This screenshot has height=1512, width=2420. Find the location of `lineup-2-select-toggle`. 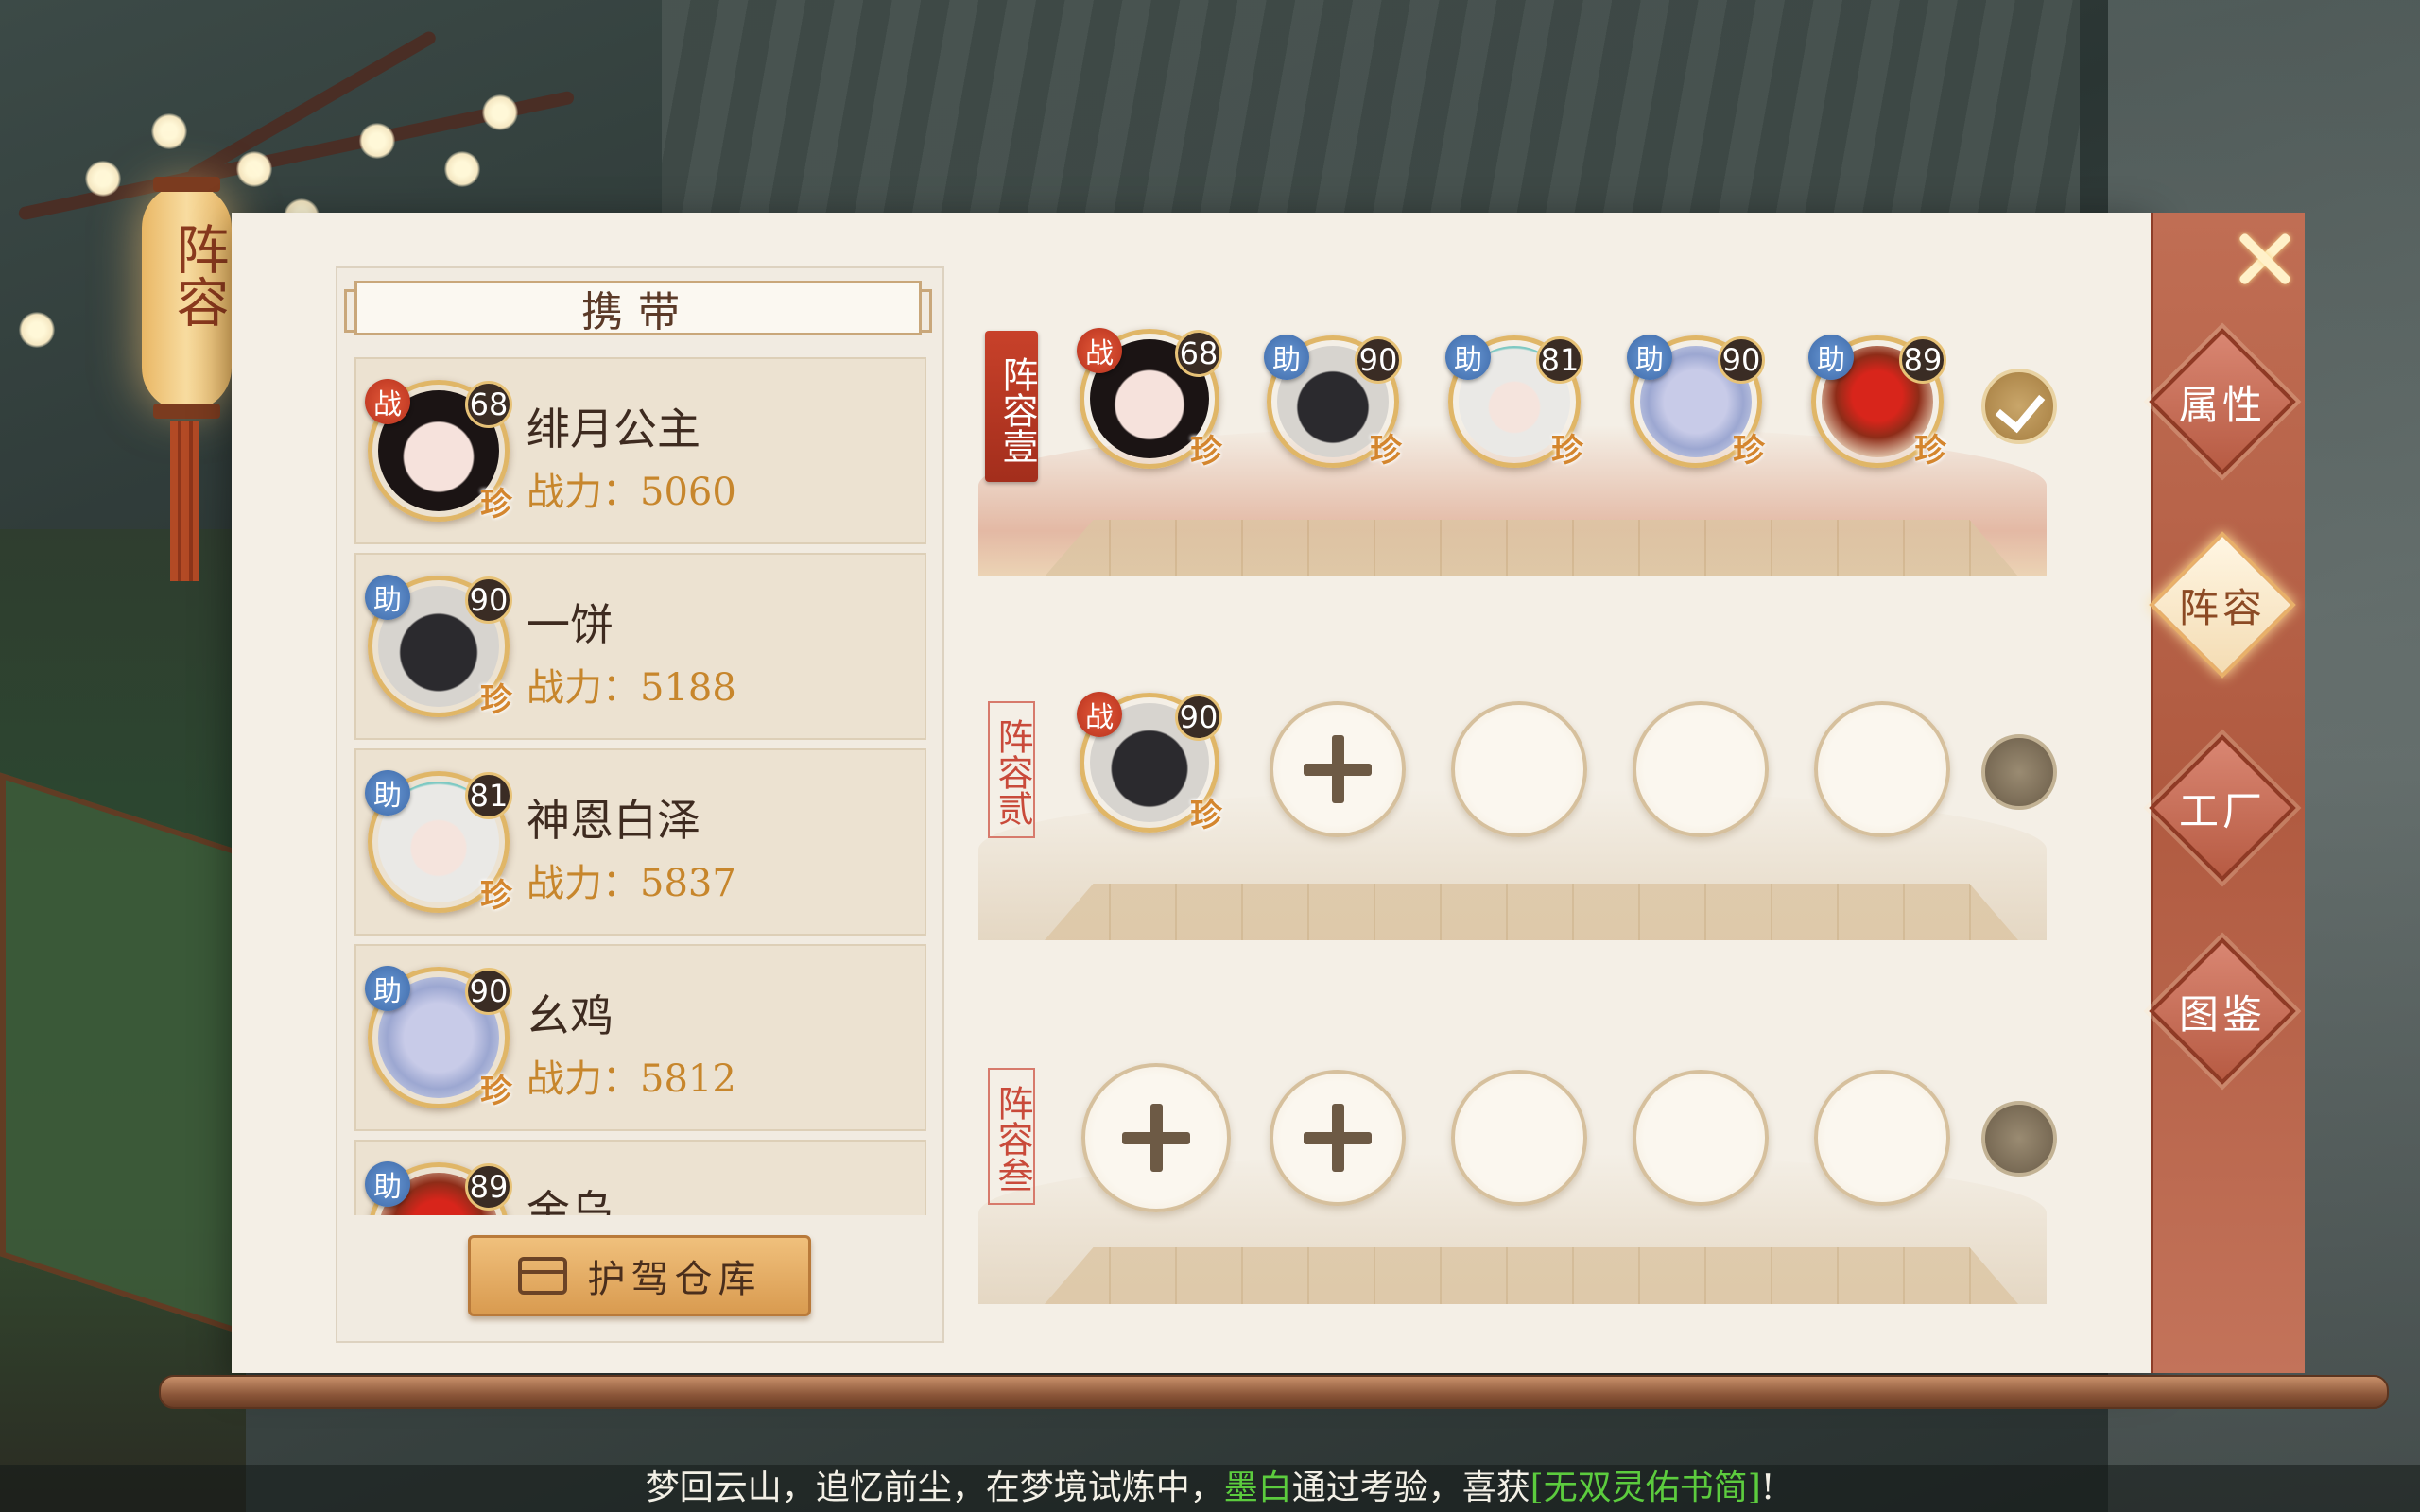

lineup-2-select-toggle is located at coordinates (2019, 772).